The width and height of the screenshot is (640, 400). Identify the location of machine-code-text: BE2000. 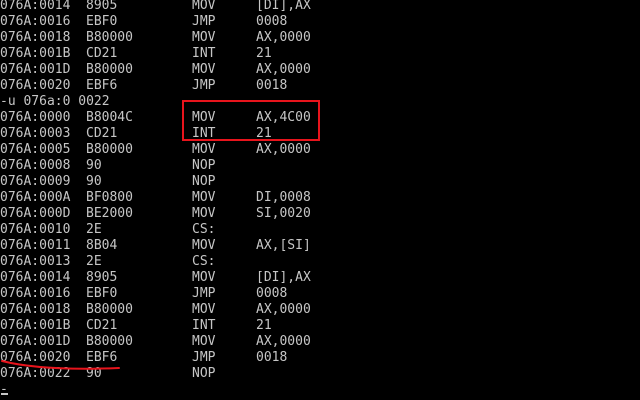
(109, 213).